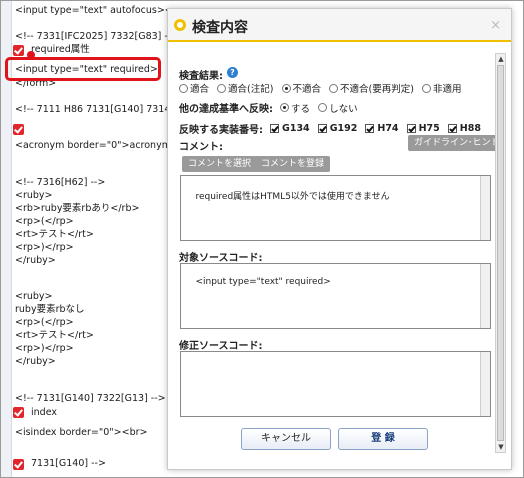 The image size is (524, 478). Describe the element at coordinates (68, 463) in the screenshot. I see `code-line: 7131[G140] -->` at that location.